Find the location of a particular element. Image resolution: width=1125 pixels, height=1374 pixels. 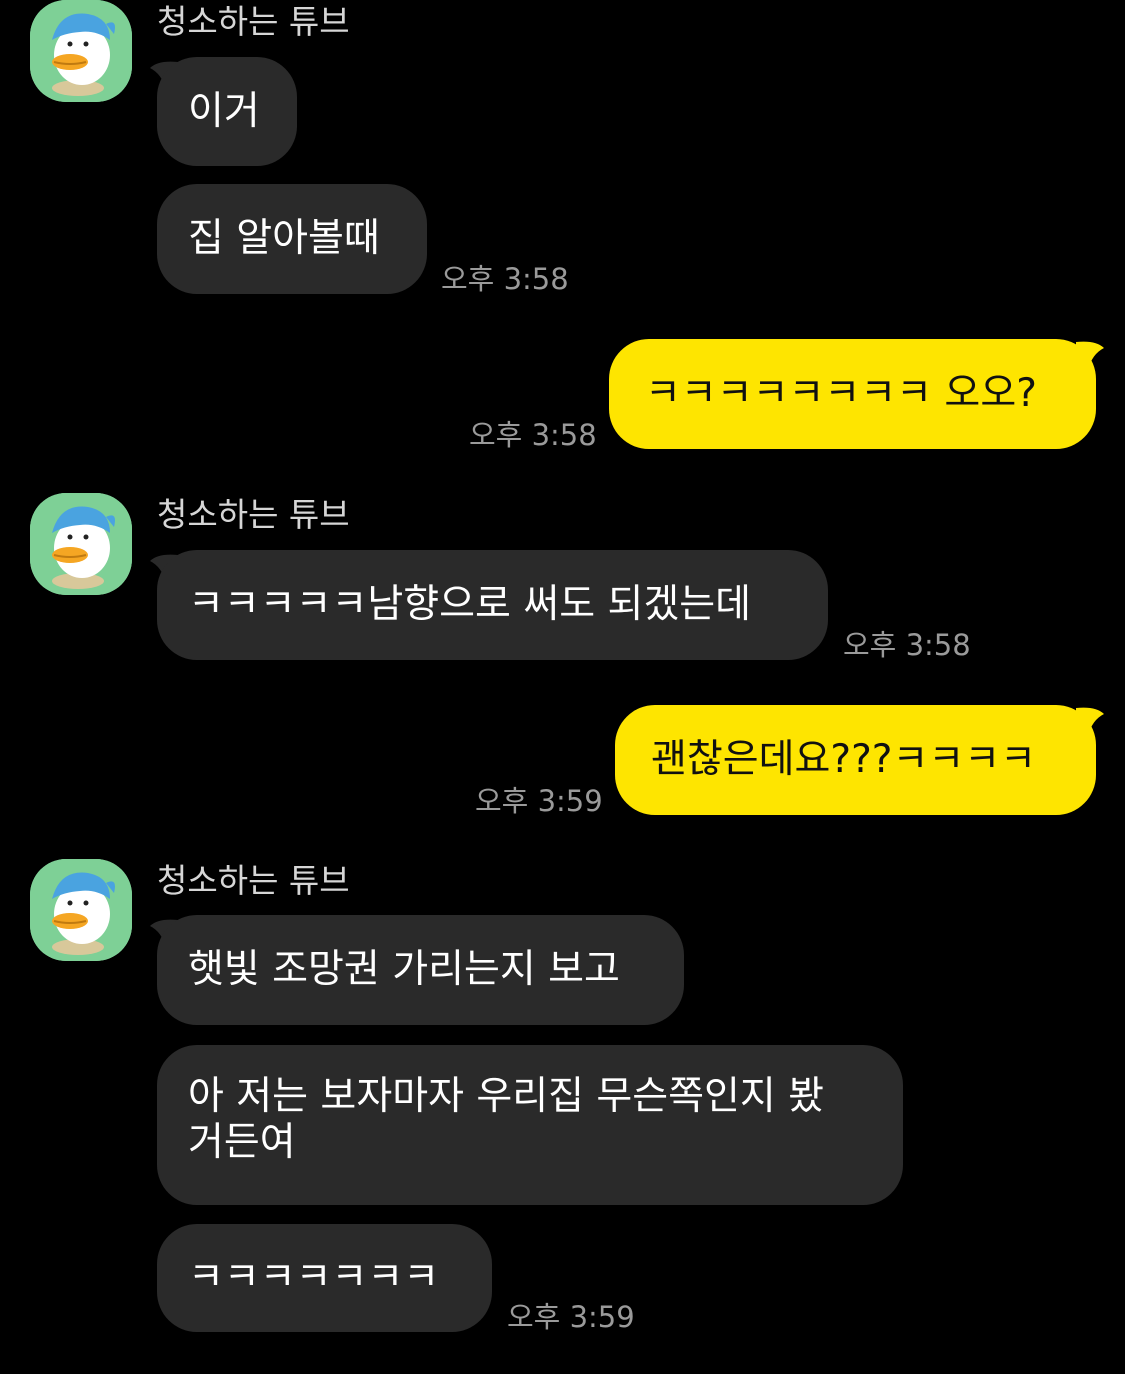

incoming-message-bubble: 집 알아볼때 is located at coordinates (292, 239).